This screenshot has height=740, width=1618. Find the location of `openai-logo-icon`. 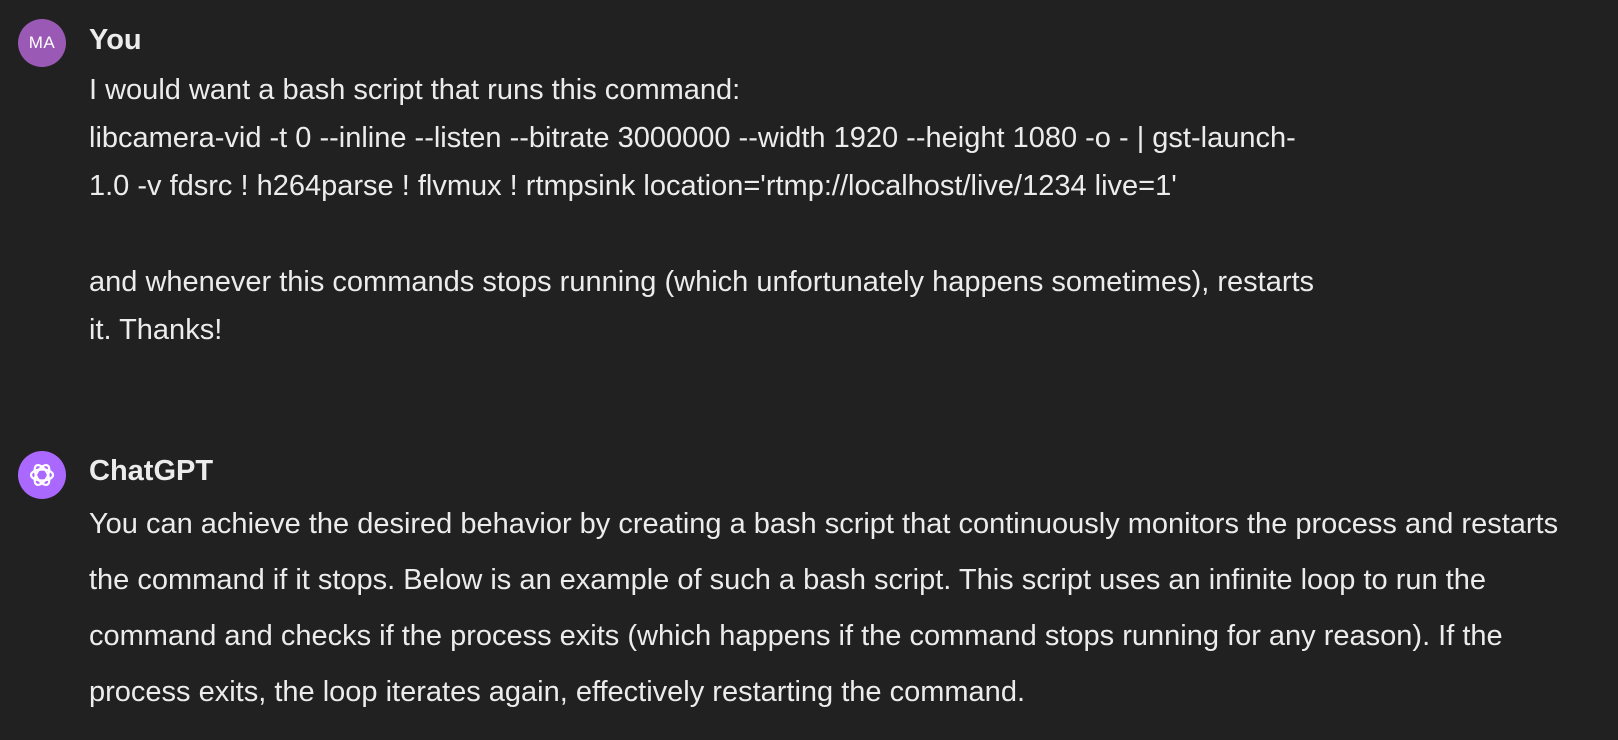

openai-logo-icon is located at coordinates (42, 475).